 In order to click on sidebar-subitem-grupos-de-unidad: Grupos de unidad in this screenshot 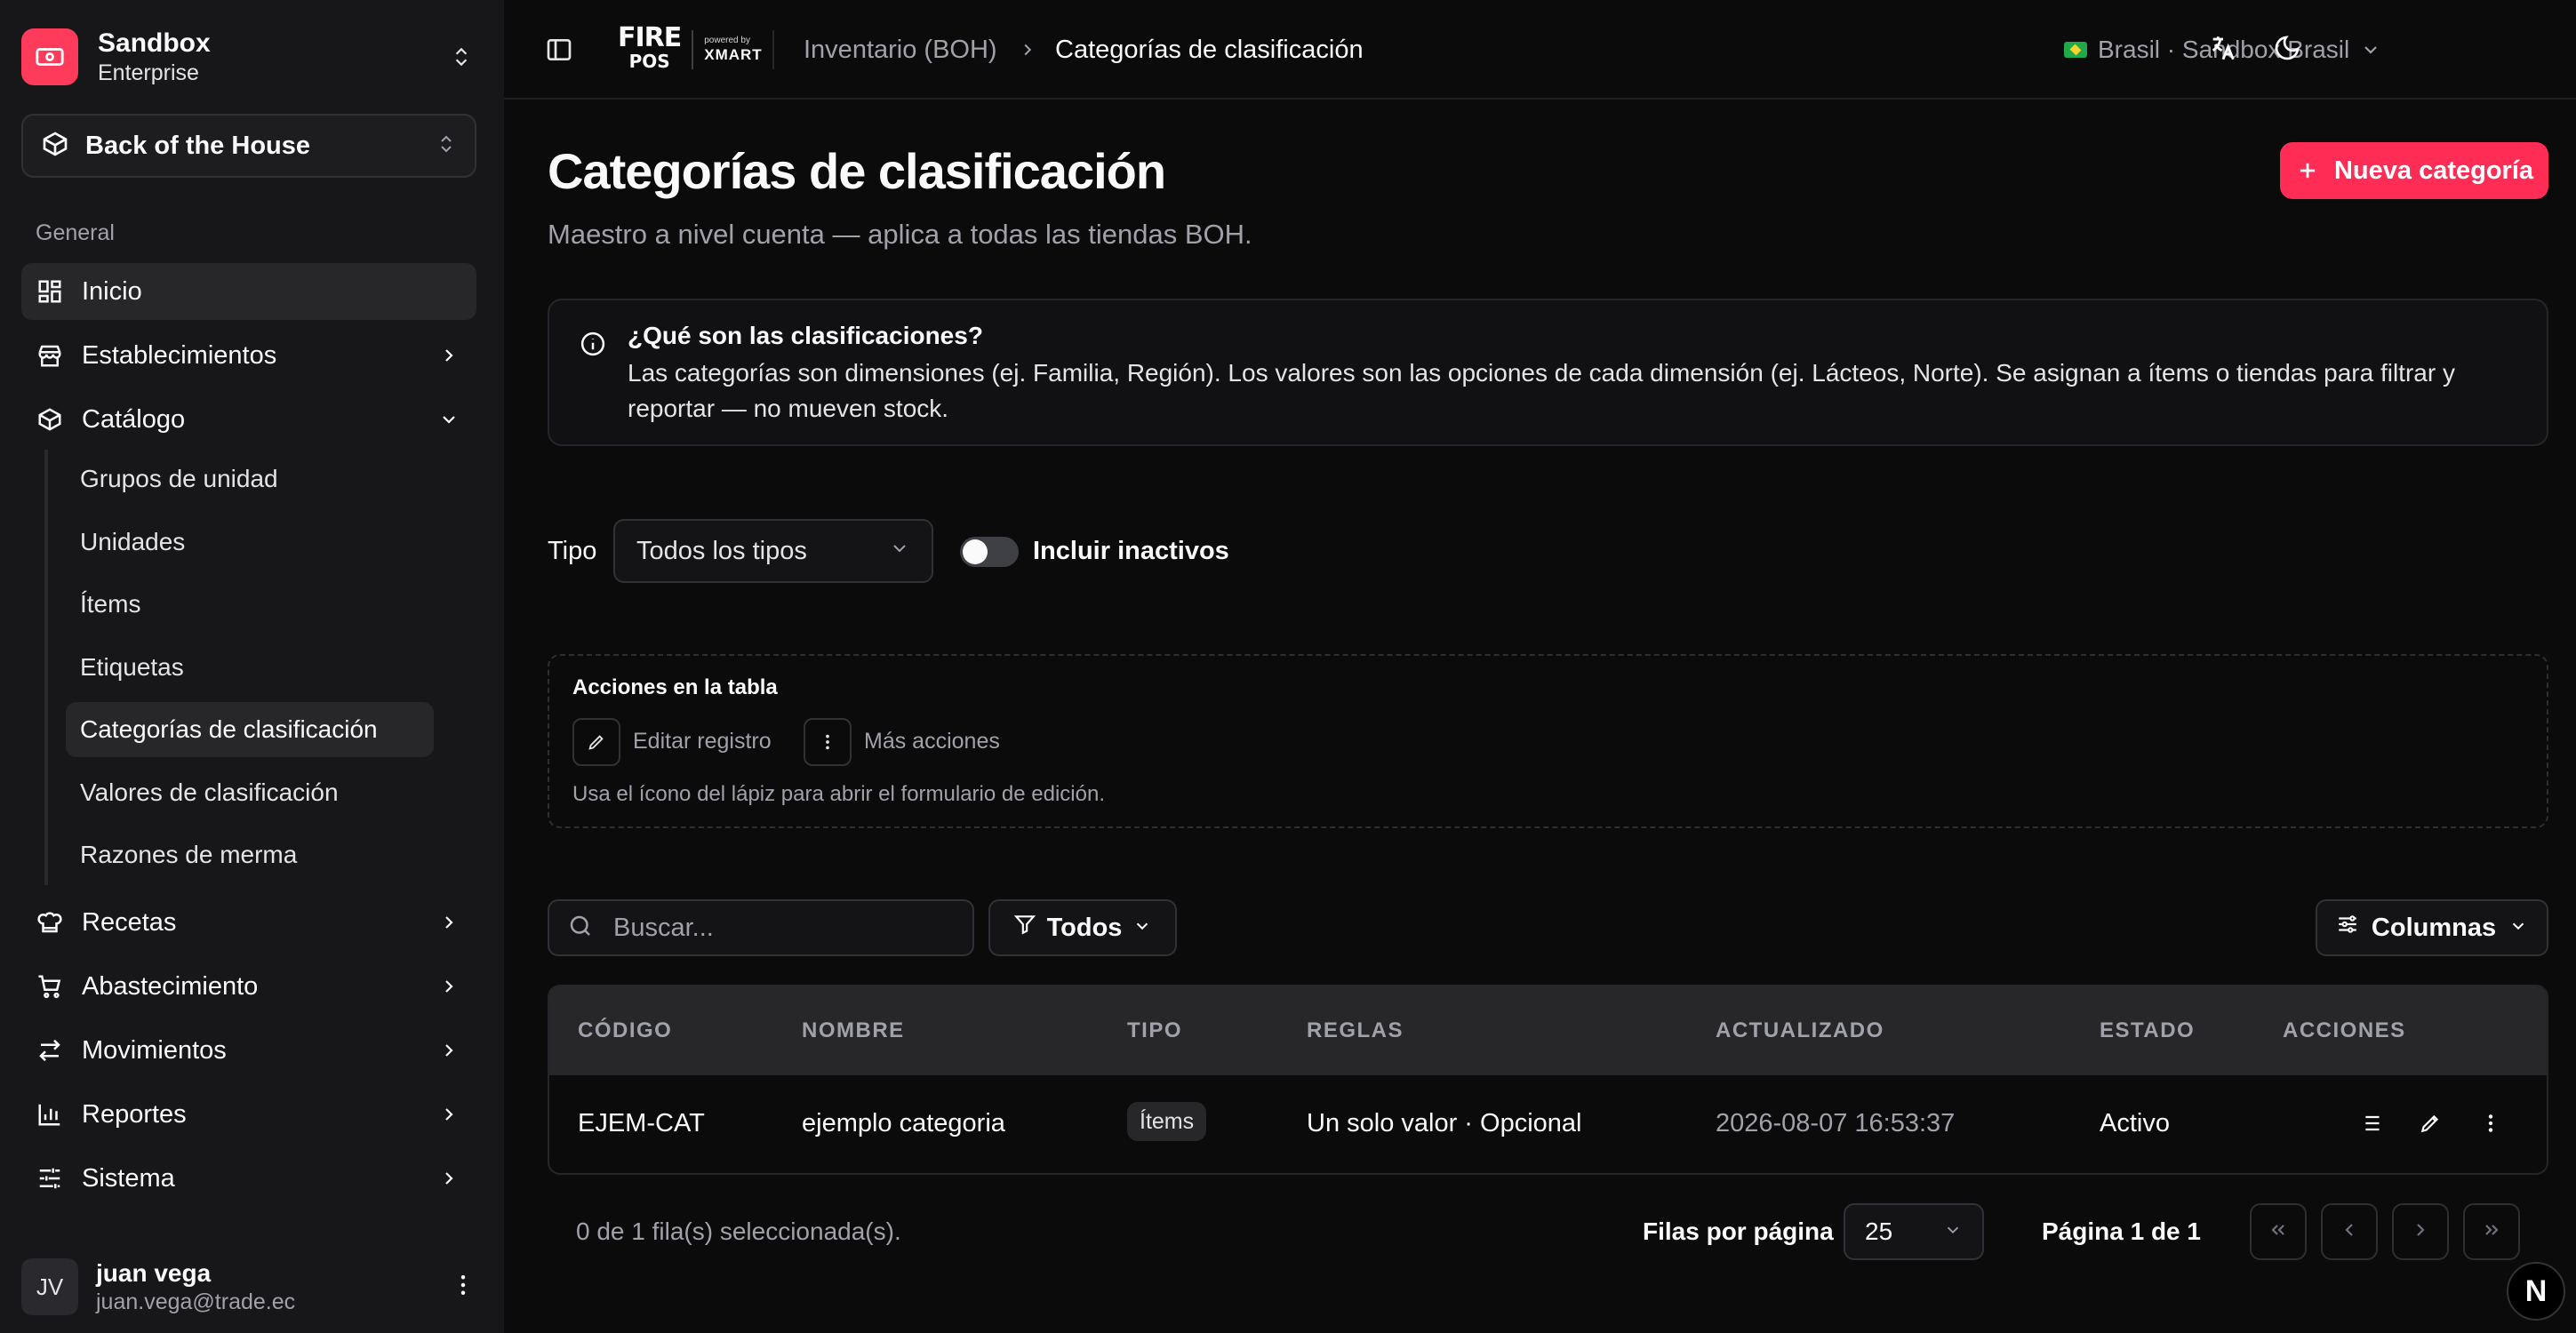, I will do `click(250, 479)`.